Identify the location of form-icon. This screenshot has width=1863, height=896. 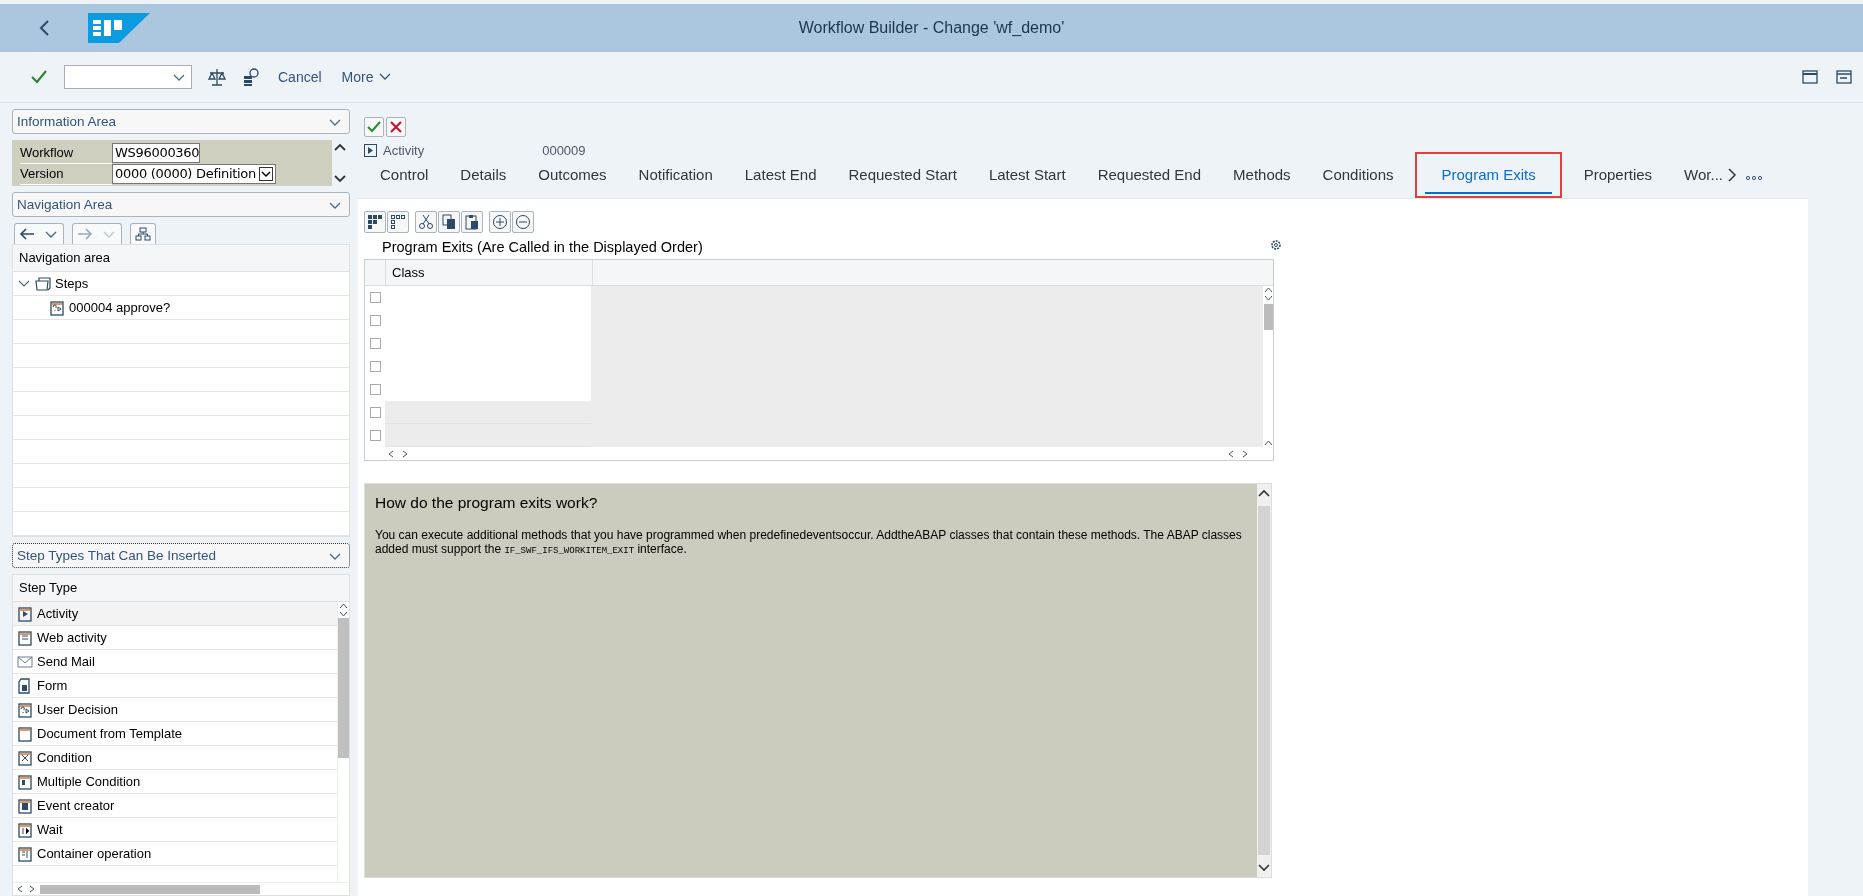
(25, 685).